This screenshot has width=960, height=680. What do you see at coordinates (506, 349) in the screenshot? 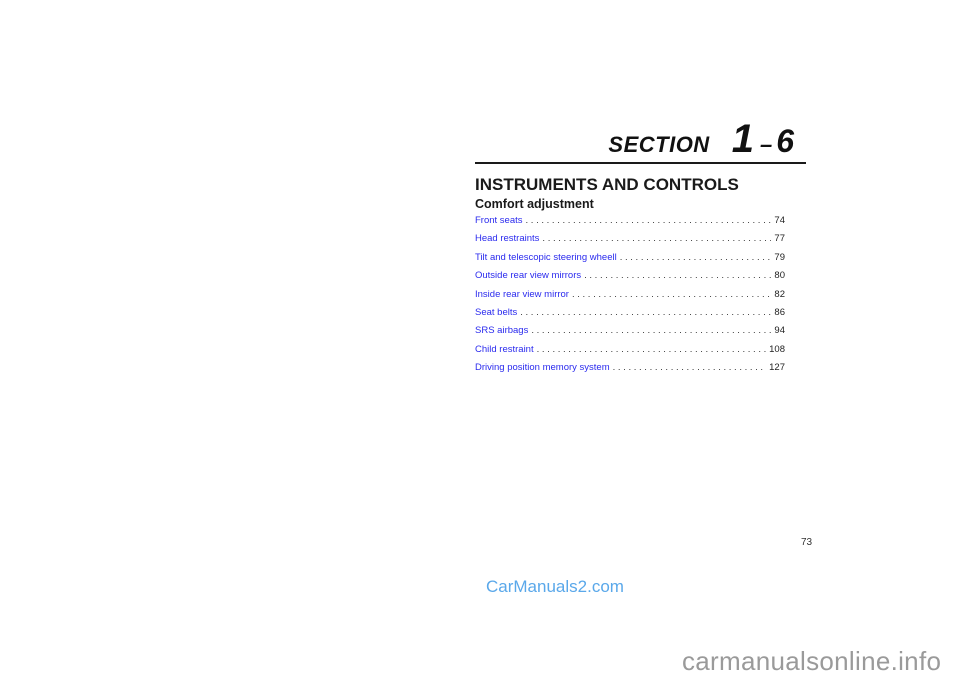
I see `toc-link: Child restraint` at bounding box center [506, 349].